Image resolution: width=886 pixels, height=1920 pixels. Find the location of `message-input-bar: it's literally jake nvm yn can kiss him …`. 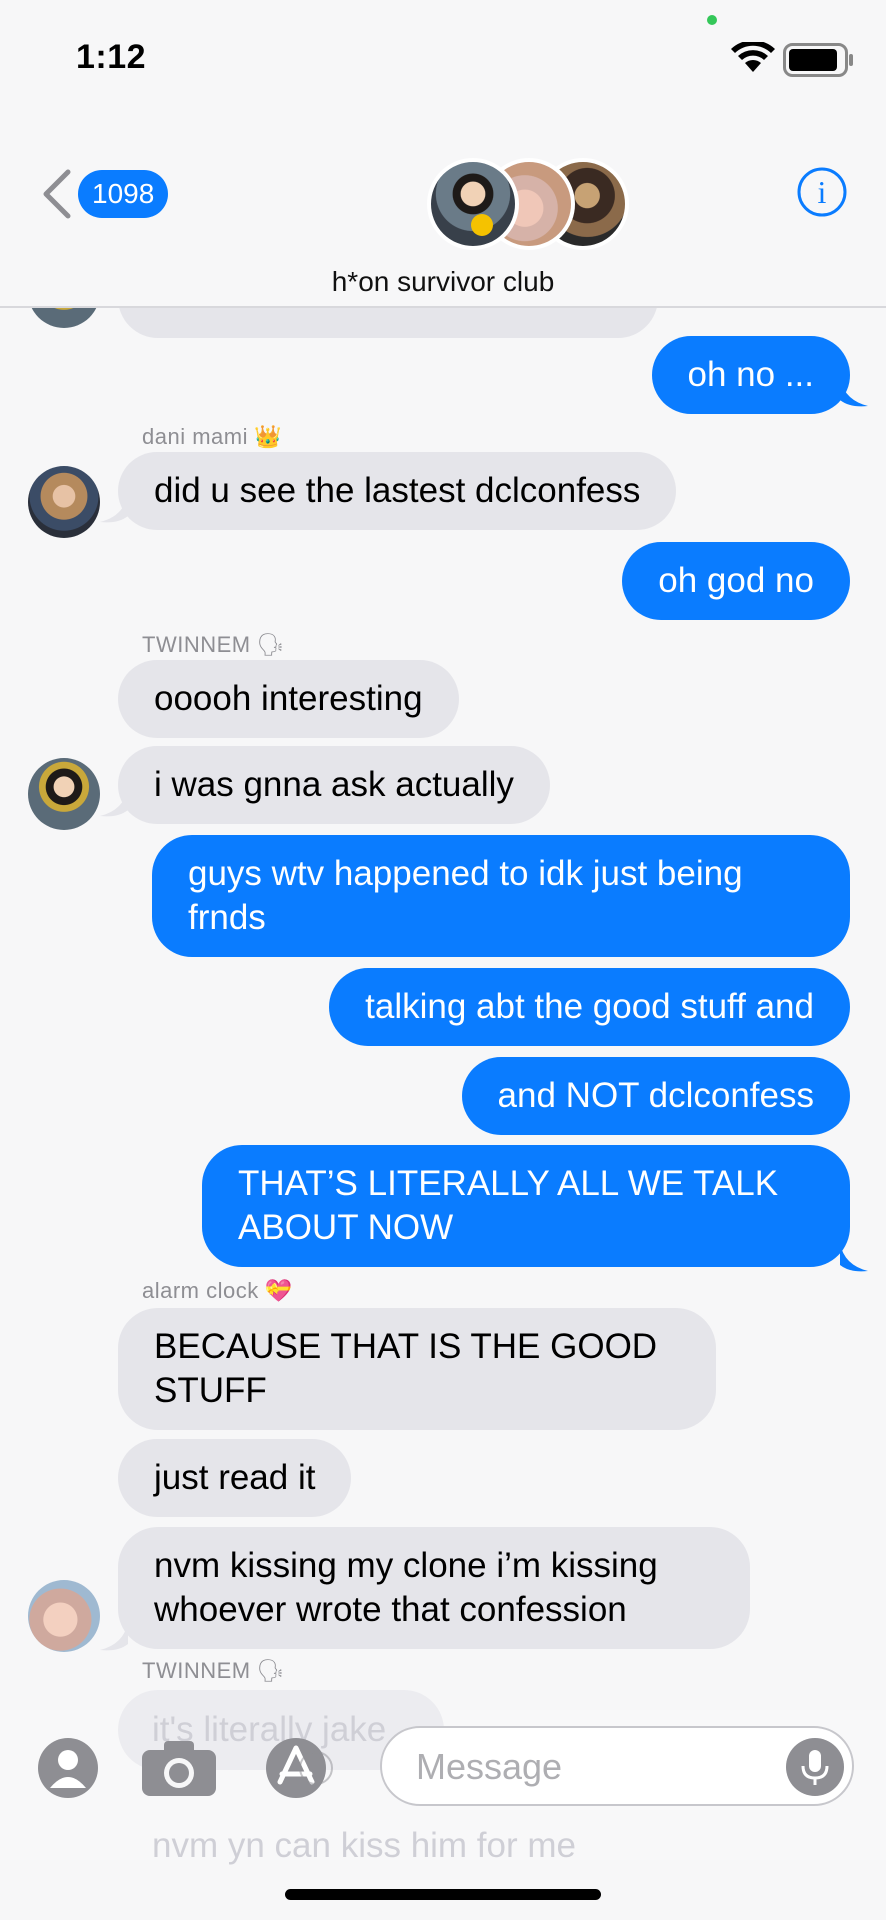

message-input-bar: it's literally jake nvm yn can kiss him … is located at coordinates (443, 1777).